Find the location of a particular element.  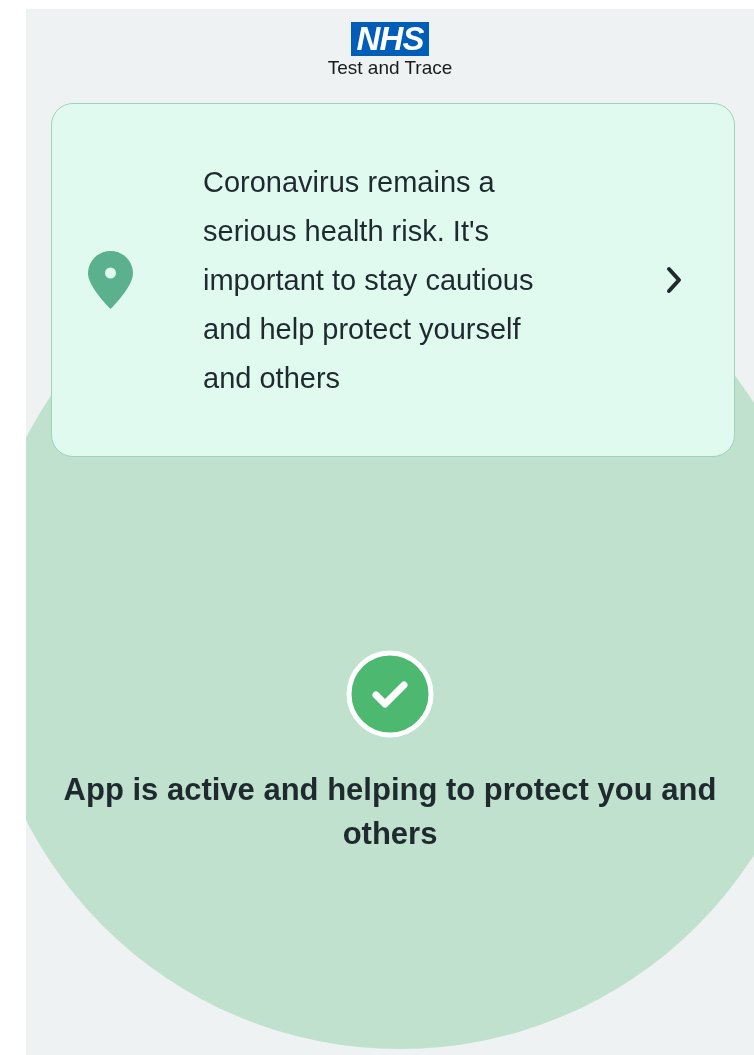

info-text: Coronavirus remains a serious health risk. It's important to stay cautious and help protect yourself and others is located at coordinates (369, 280).